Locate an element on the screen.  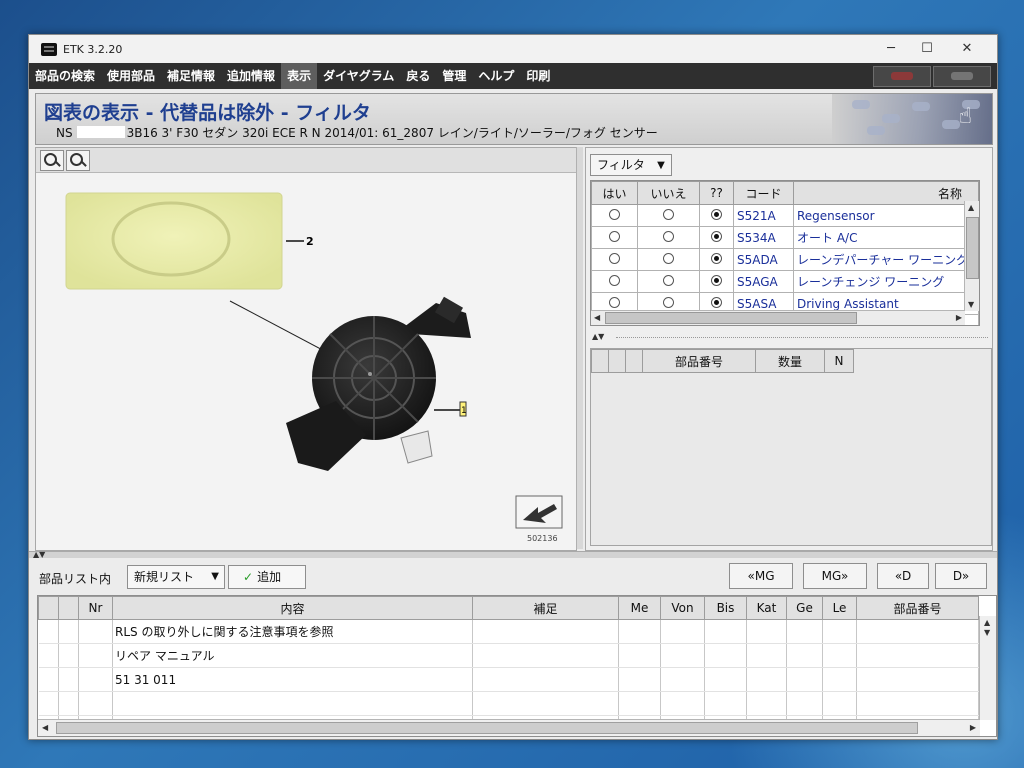
minimize-button: ─ is located at coordinates (891, 49).